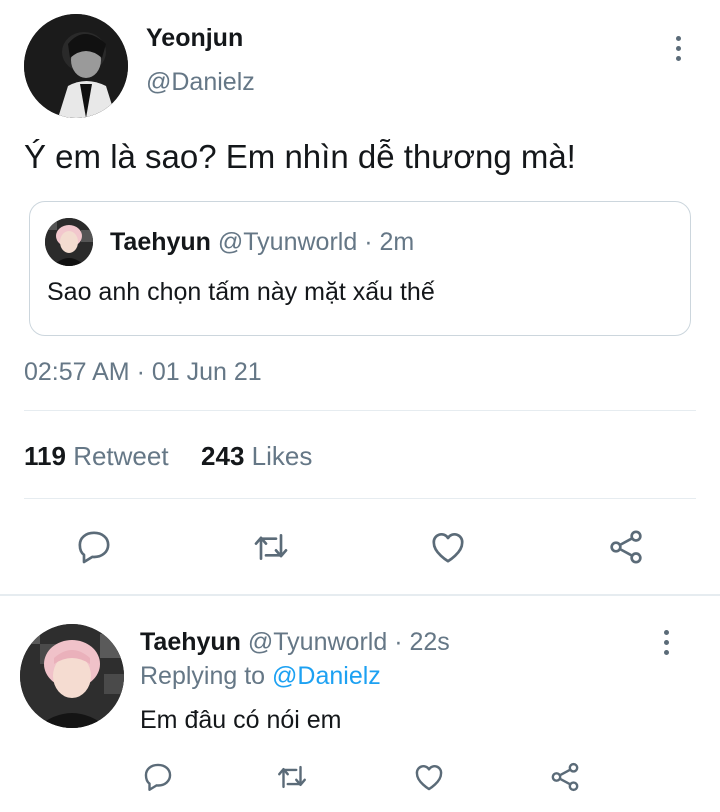 Image resolution: width=720 pixels, height=812 pixels. Describe the element at coordinates (45, 456) in the screenshot. I see `retweet-count: 119` at that location.